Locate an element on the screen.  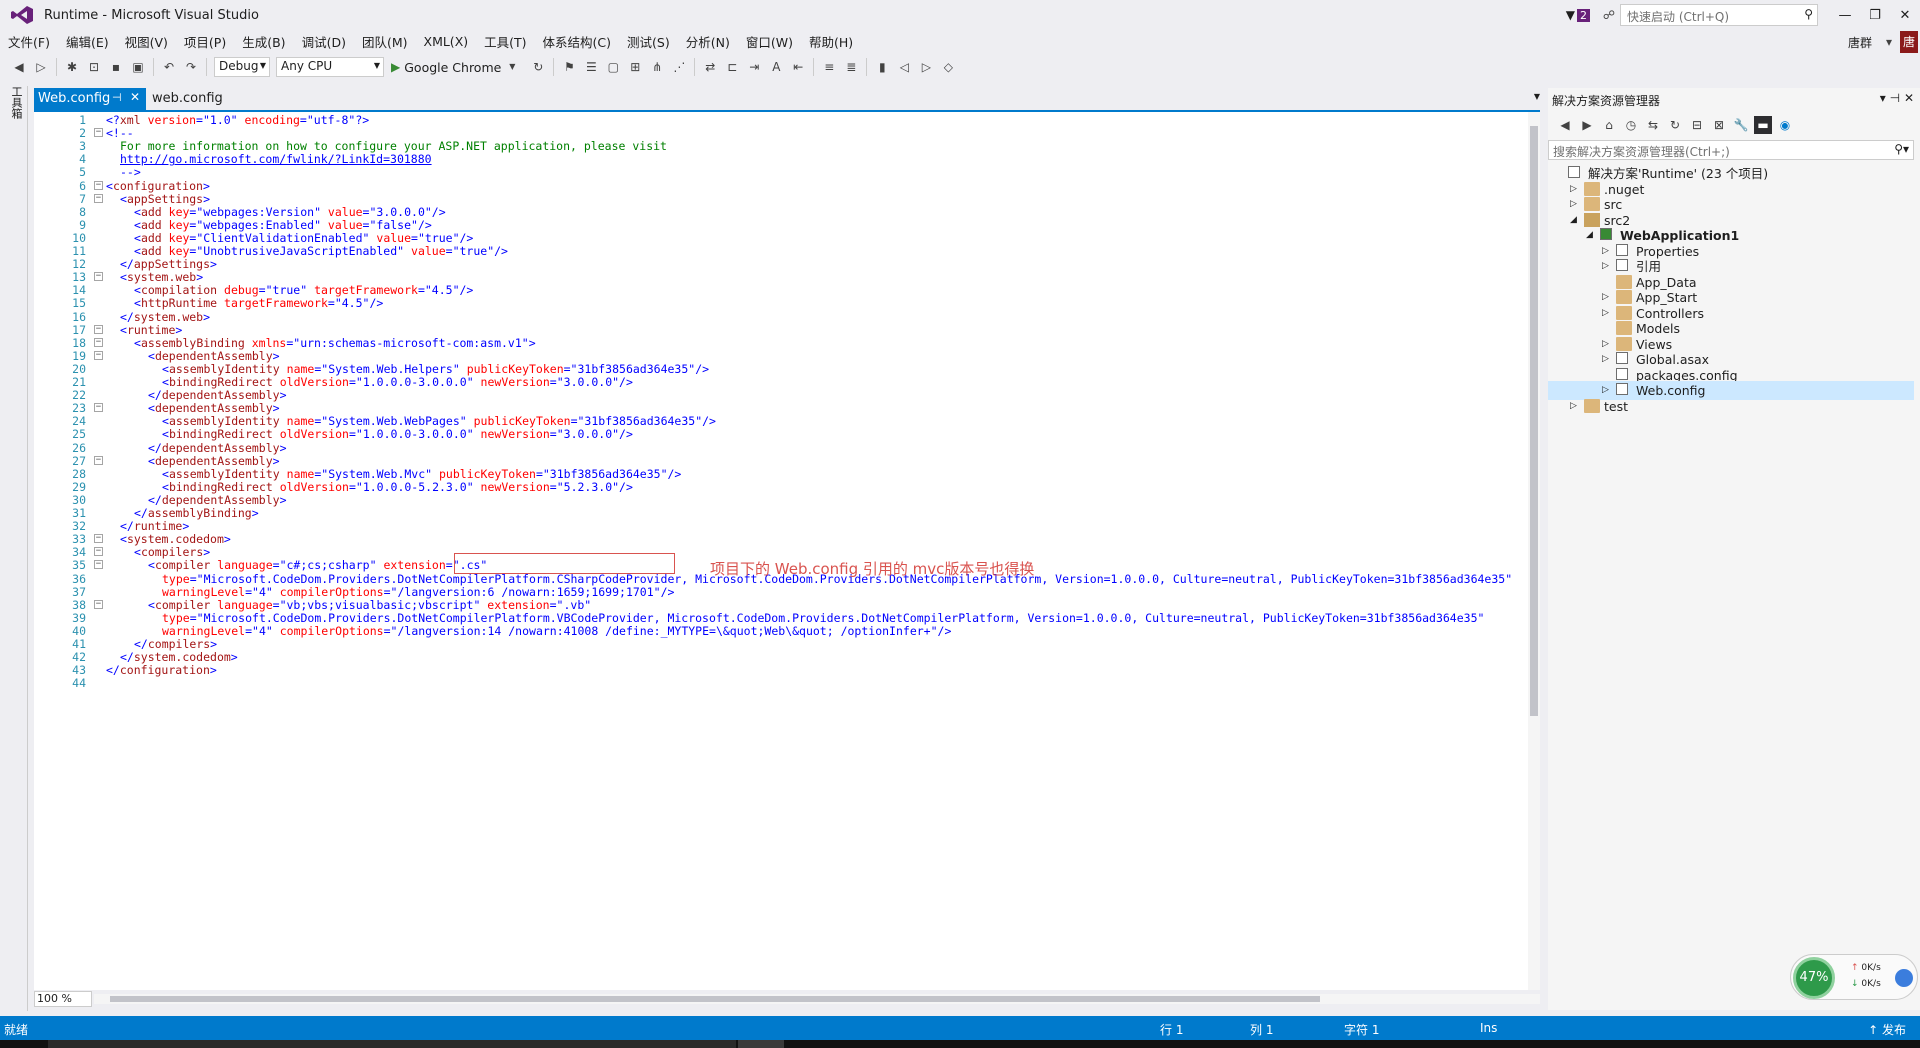
menu-item: 视图(V) is located at coordinates (146, 41).